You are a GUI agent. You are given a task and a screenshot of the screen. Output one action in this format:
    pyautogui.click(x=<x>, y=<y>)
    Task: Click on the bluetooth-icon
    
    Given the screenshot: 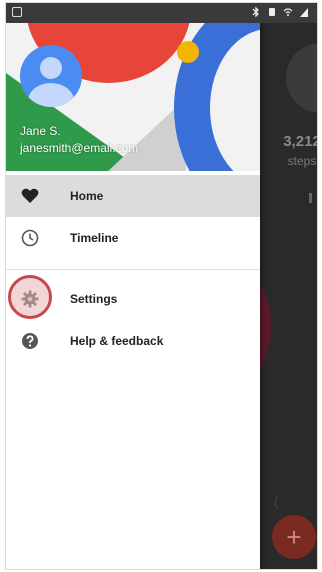 What is the action you would take?
    pyautogui.click(x=255, y=12)
    